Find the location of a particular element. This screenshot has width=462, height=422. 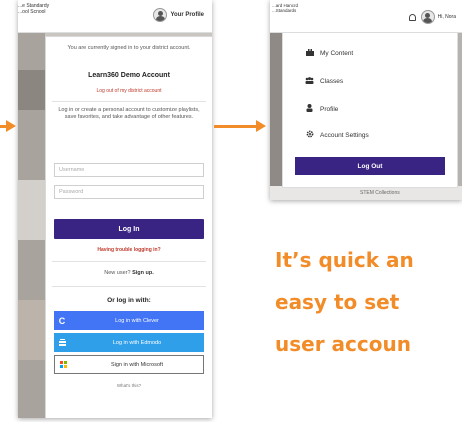

menu-item-label: Account Settings is located at coordinates (344, 135).